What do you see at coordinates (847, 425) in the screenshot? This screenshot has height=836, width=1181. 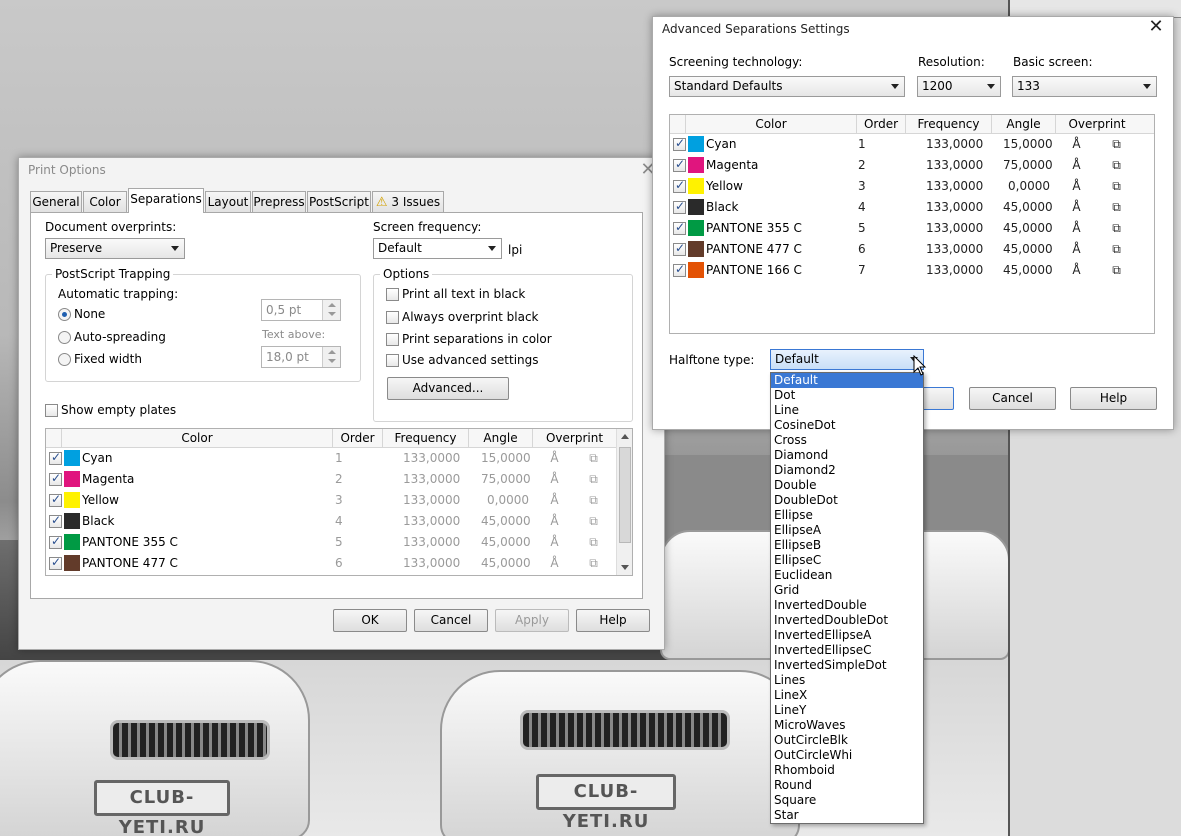 I see `halftone-option: CosineDot` at bounding box center [847, 425].